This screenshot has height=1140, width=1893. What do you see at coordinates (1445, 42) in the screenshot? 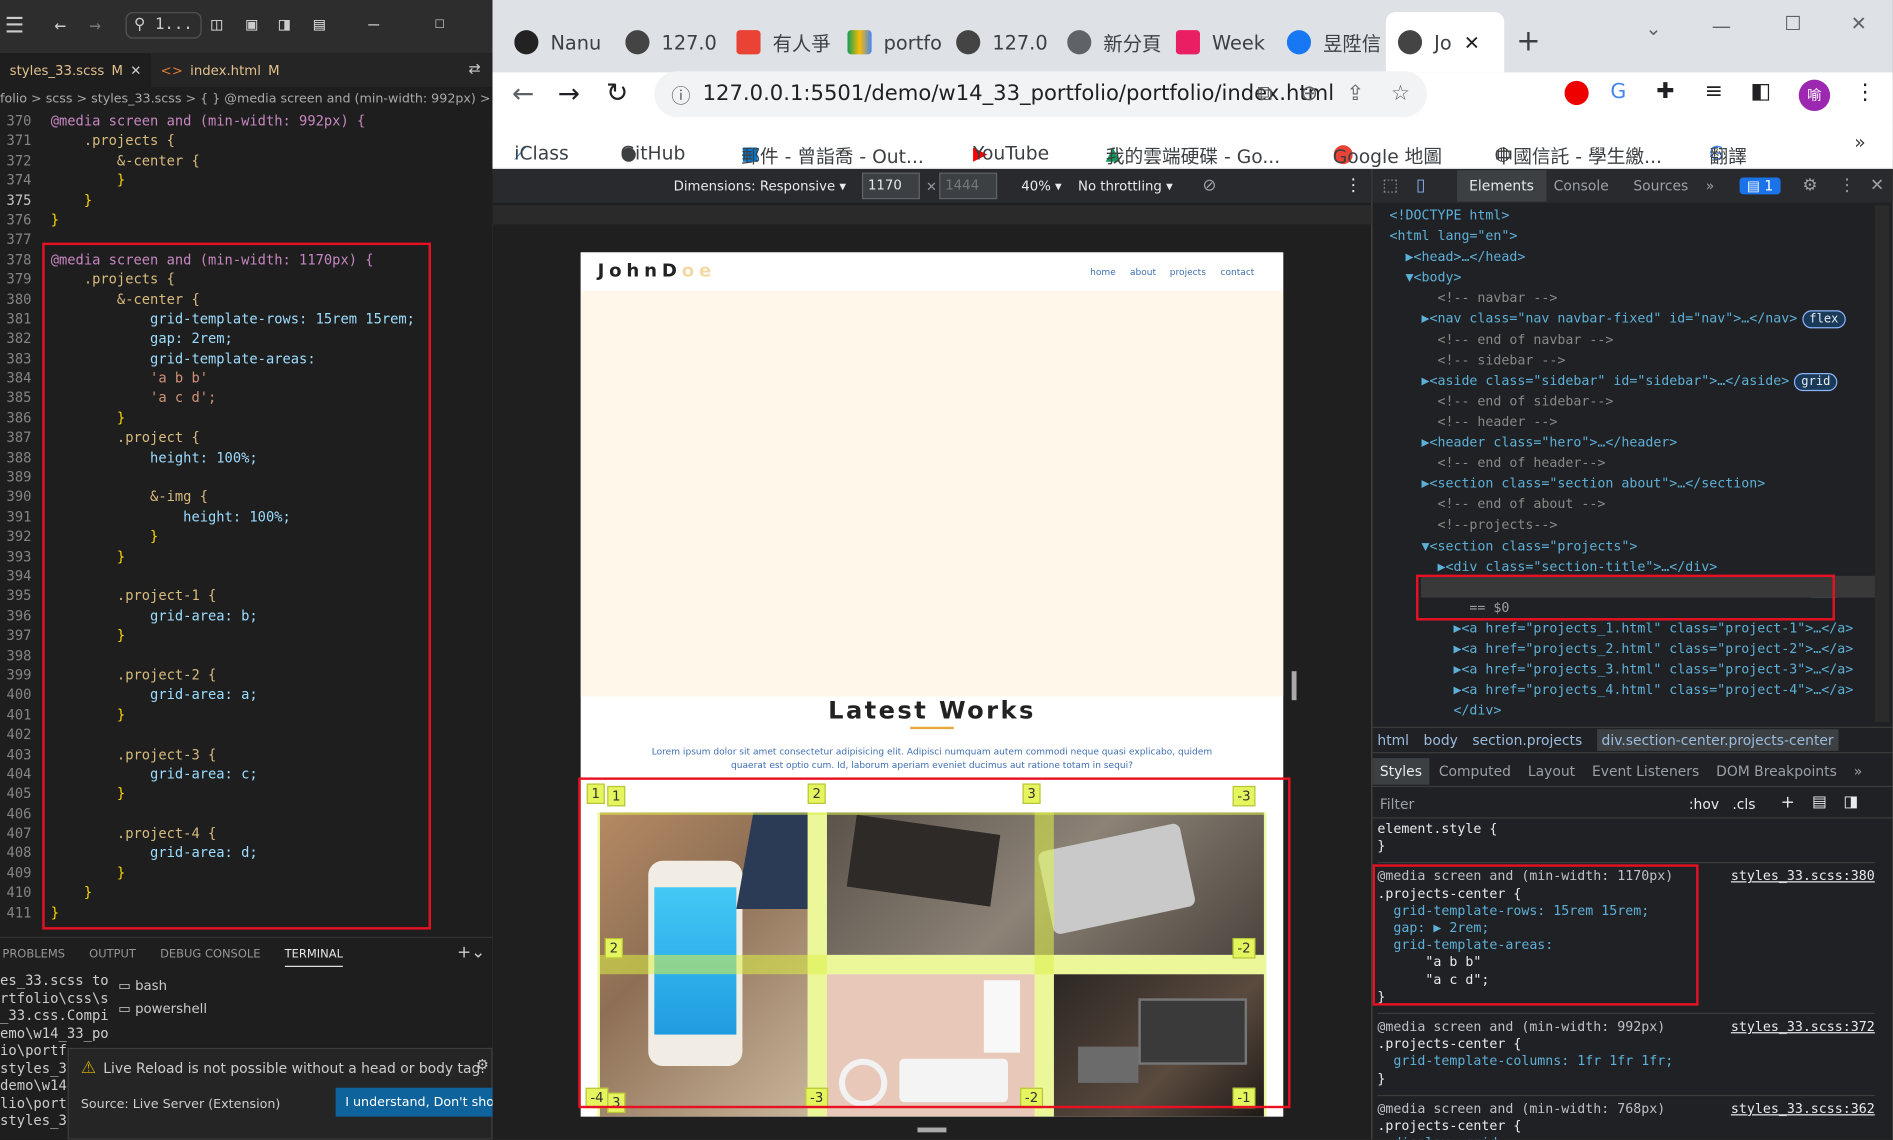
I see `tab-active: Jo ✕` at bounding box center [1445, 42].